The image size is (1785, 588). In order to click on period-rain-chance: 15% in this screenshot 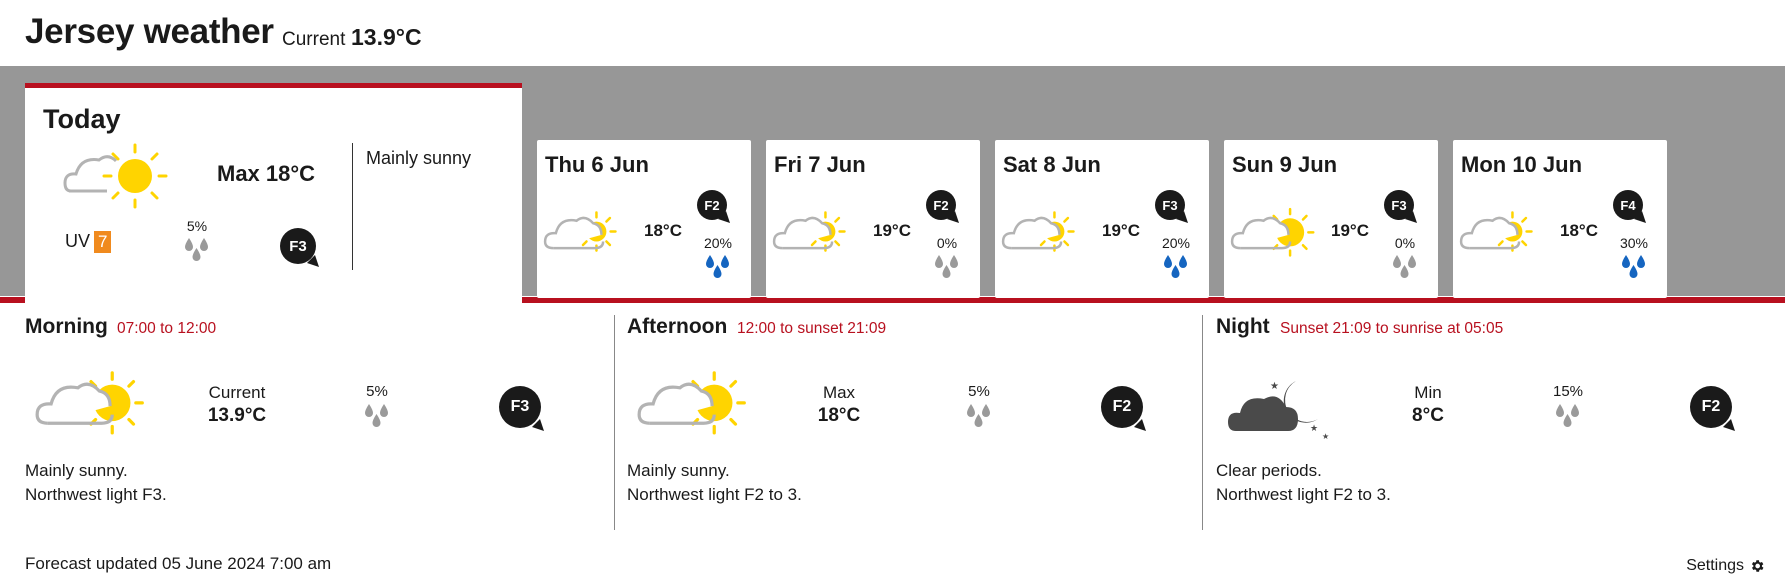, I will do `click(1568, 405)`.